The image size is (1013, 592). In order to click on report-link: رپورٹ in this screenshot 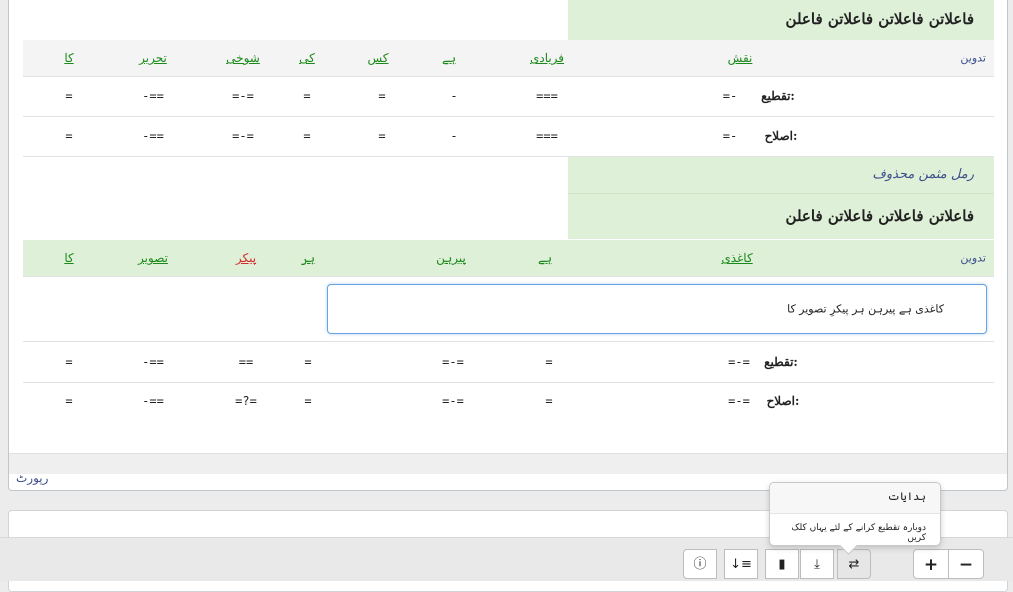, I will do `click(32, 478)`.